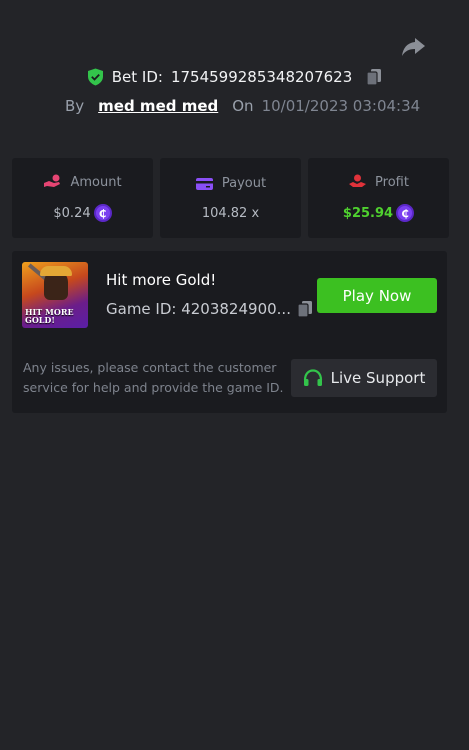 This screenshot has height=750, width=469. Describe the element at coordinates (378, 198) in the screenshot. I see `profit-card: Profit $25.94 ₵` at that location.